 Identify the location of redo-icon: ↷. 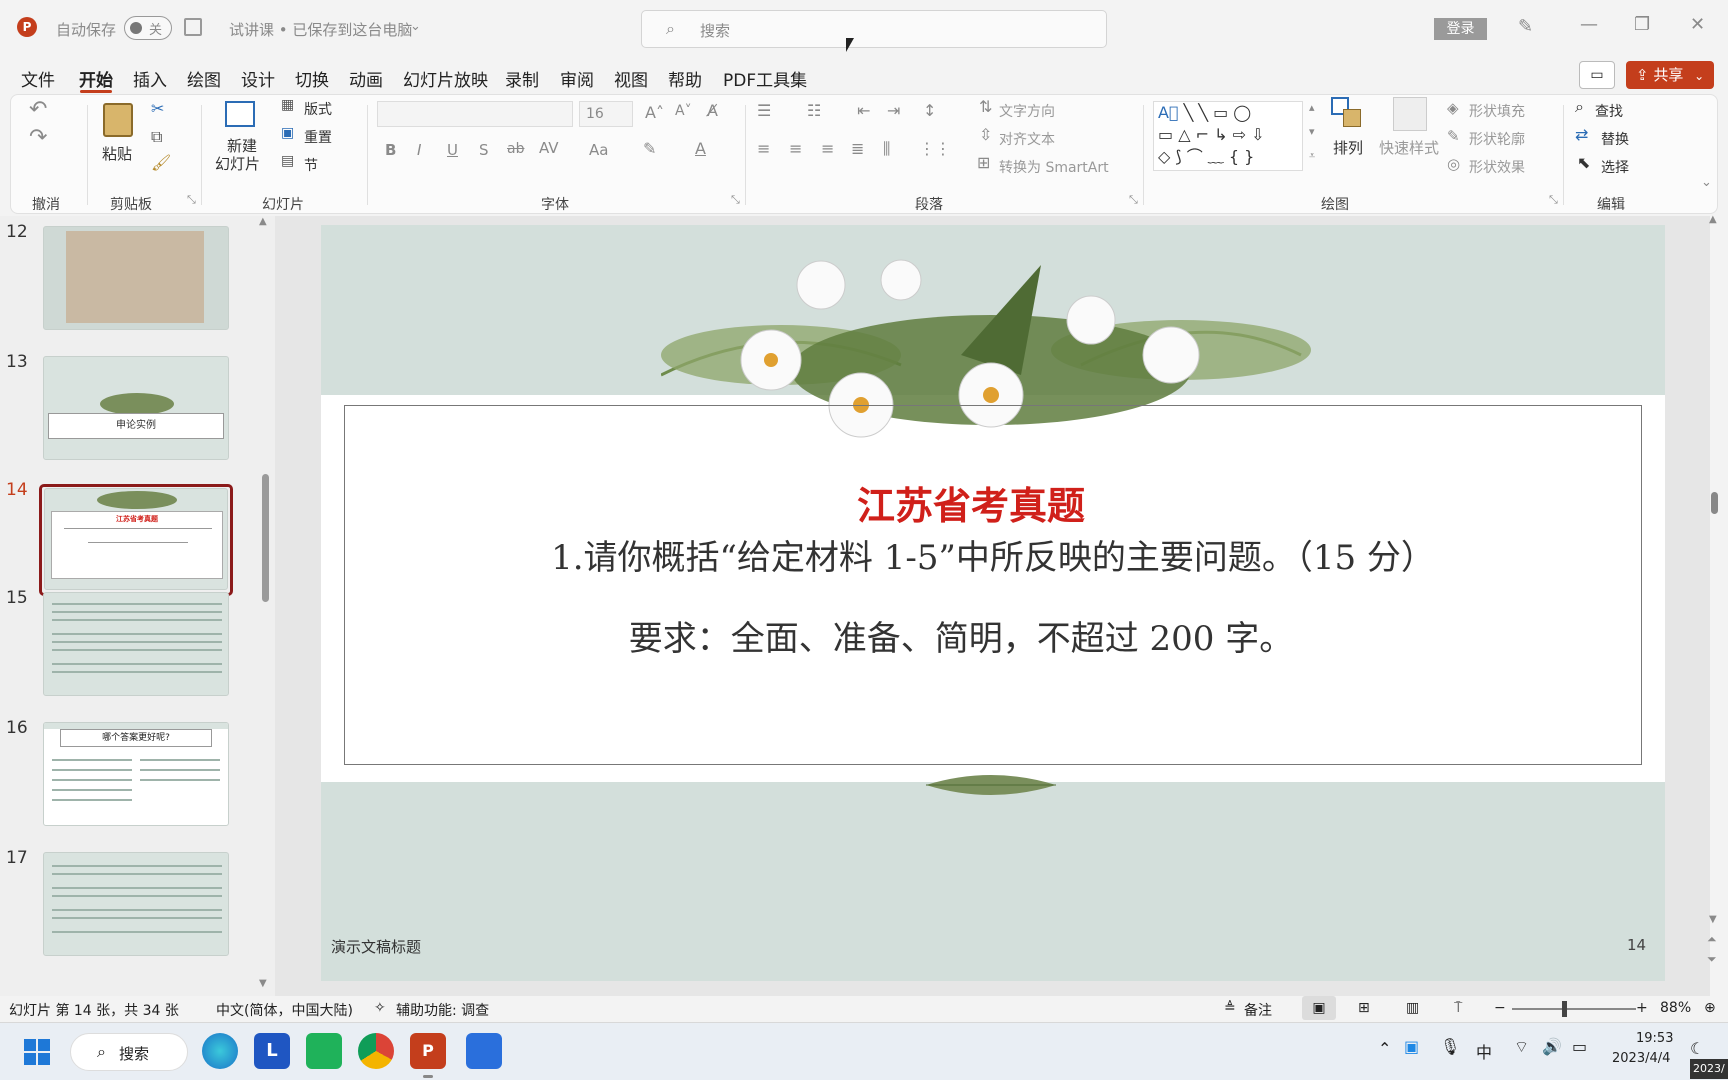
(38, 137).